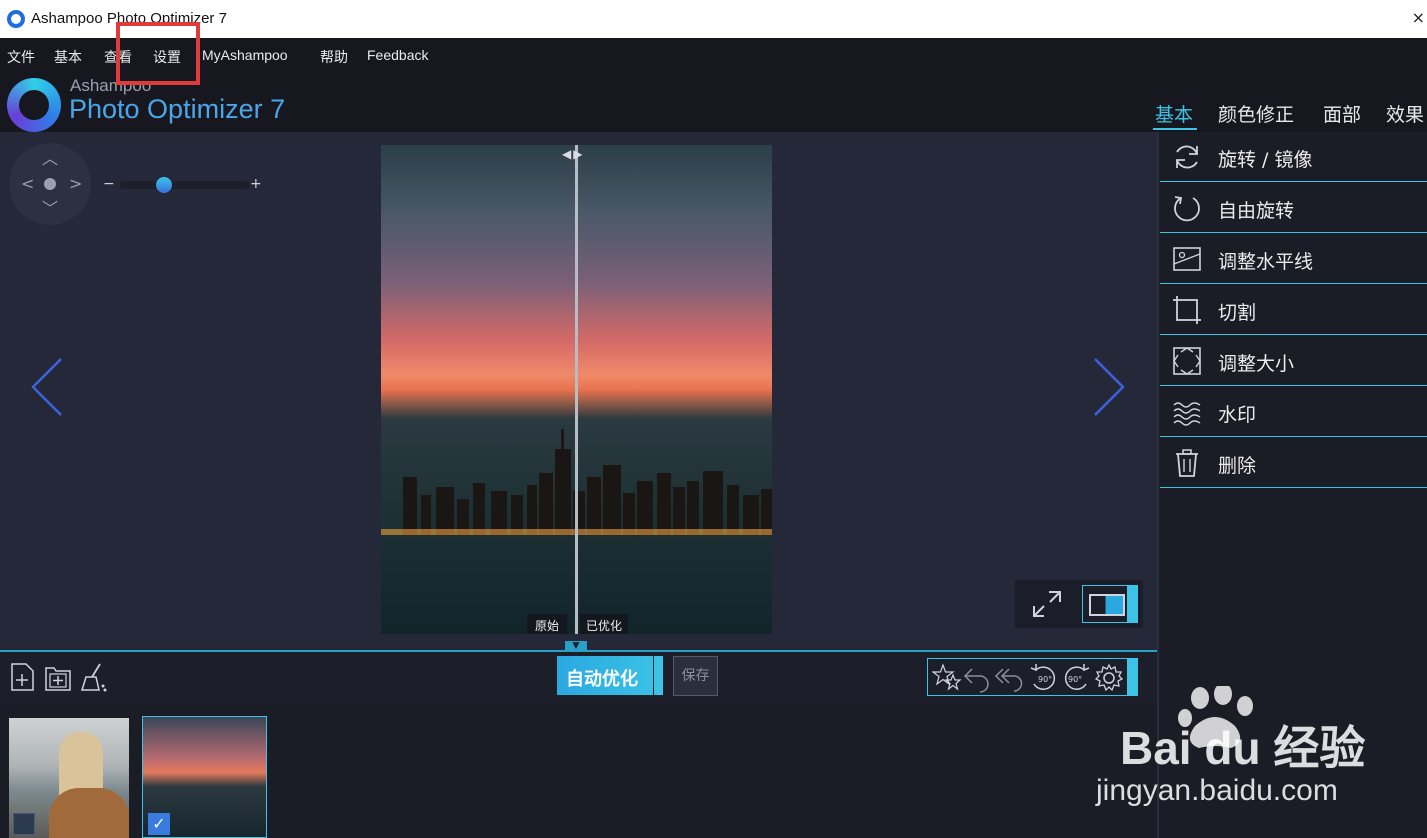  Describe the element at coordinates (602, 679) in the screenshot. I see `auto-optimize-label: 自动优化` at that location.